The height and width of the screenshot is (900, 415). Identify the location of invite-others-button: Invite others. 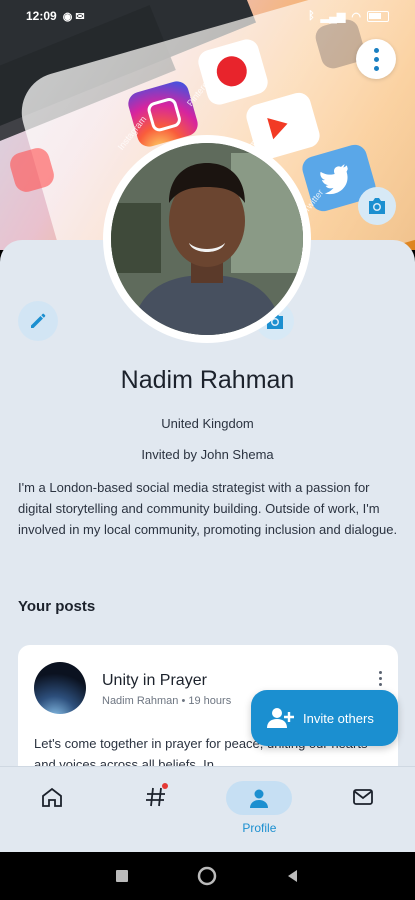
(324, 718).